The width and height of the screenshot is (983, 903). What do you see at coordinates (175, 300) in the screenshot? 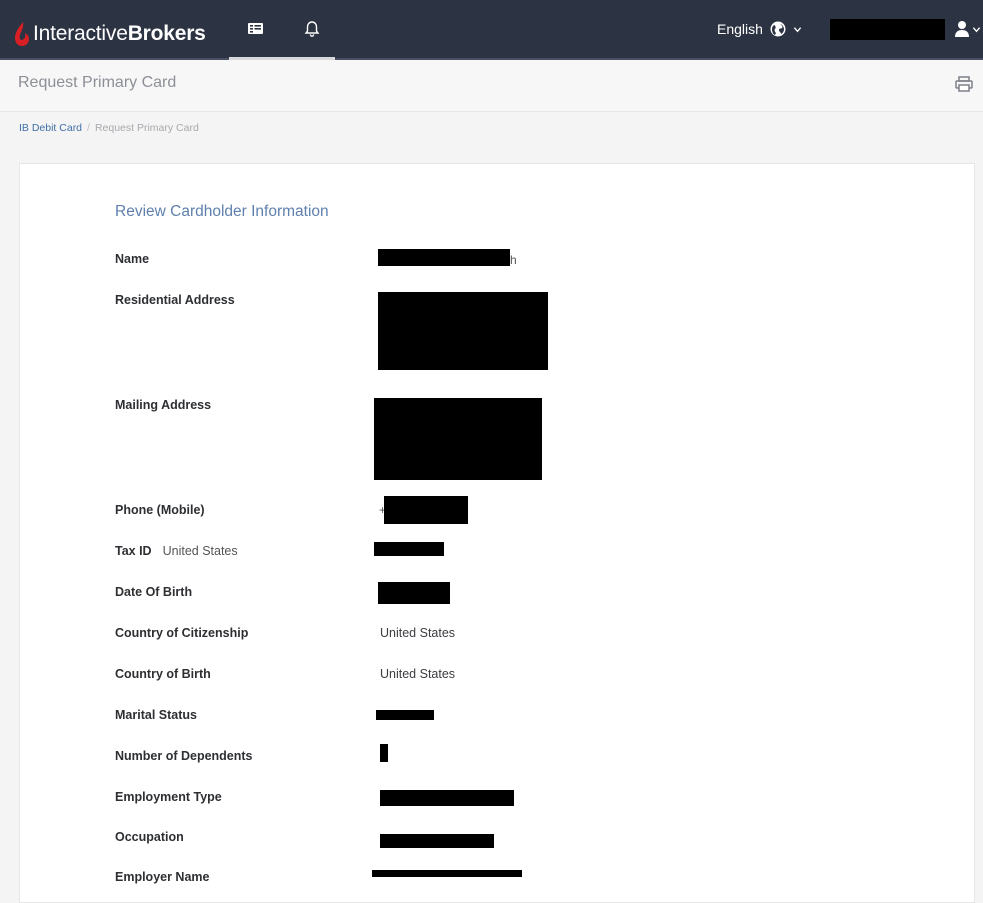
I see `label-residential-address: Residential Address` at bounding box center [175, 300].